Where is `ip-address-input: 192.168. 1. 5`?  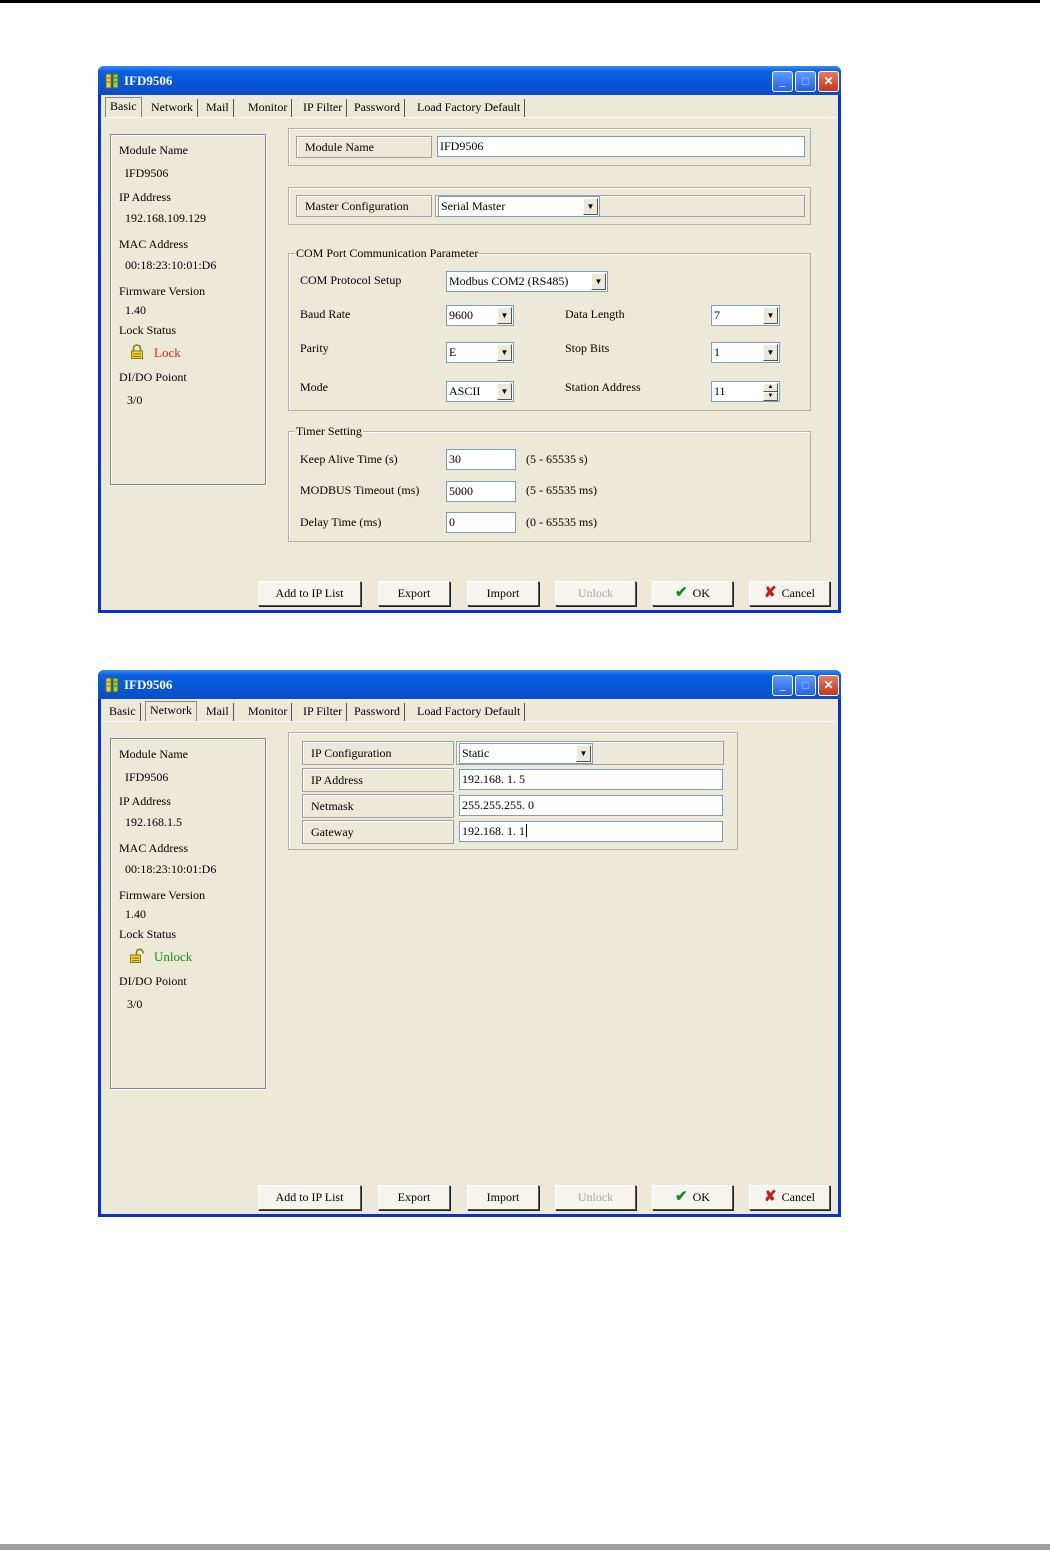
ip-address-input: 192.168. 1. 5 is located at coordinates (591, 779).